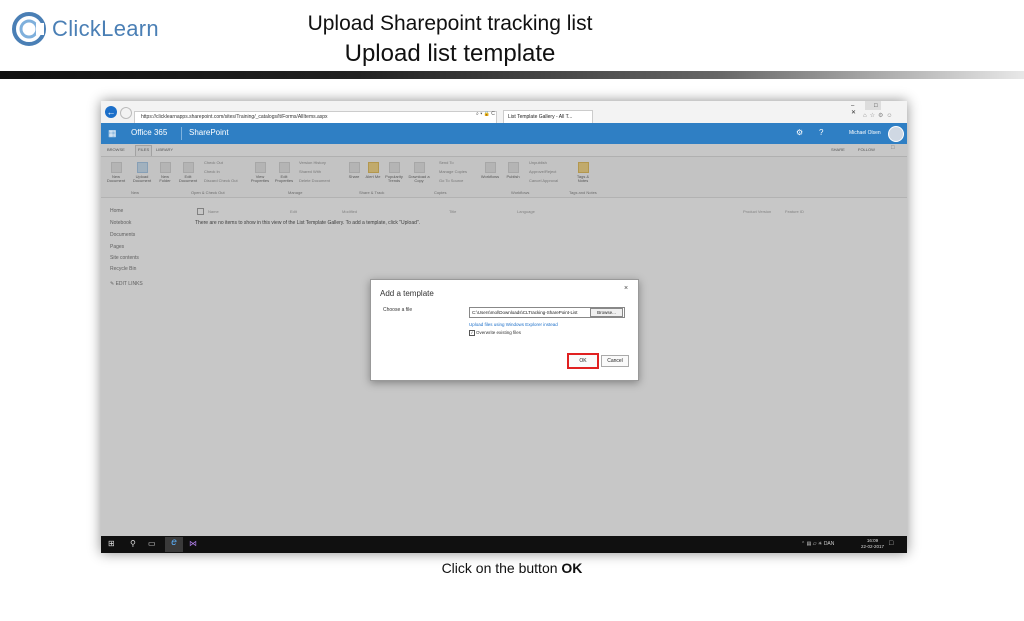  Describe the element at coordinates (504, 544) in the screenshot. I see `taskbar: ⊞ ⚲ ▭ e ⋈ ⌃ ▤ ▱ ☀ DAN 16:09 22-02-2017 □` at that location.